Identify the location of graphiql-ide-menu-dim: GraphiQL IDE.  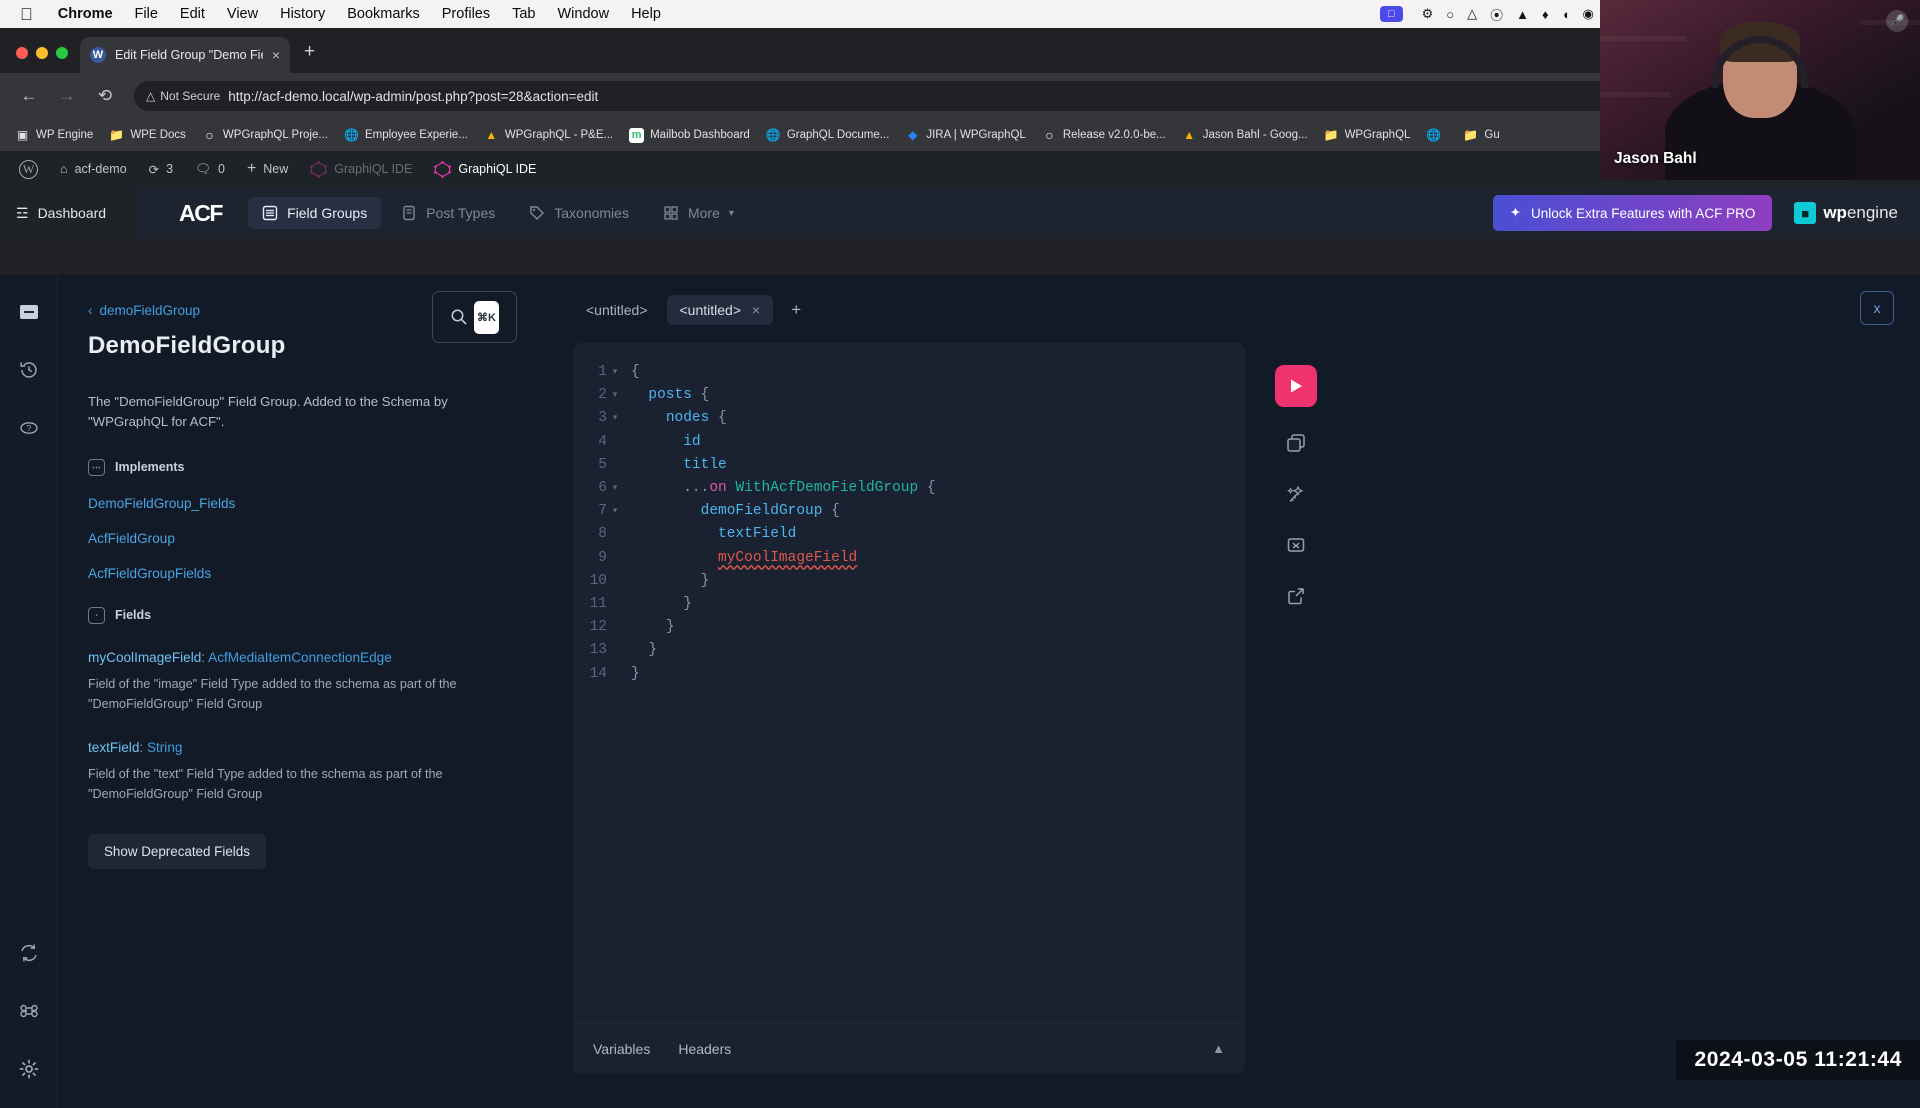
(361, 169).